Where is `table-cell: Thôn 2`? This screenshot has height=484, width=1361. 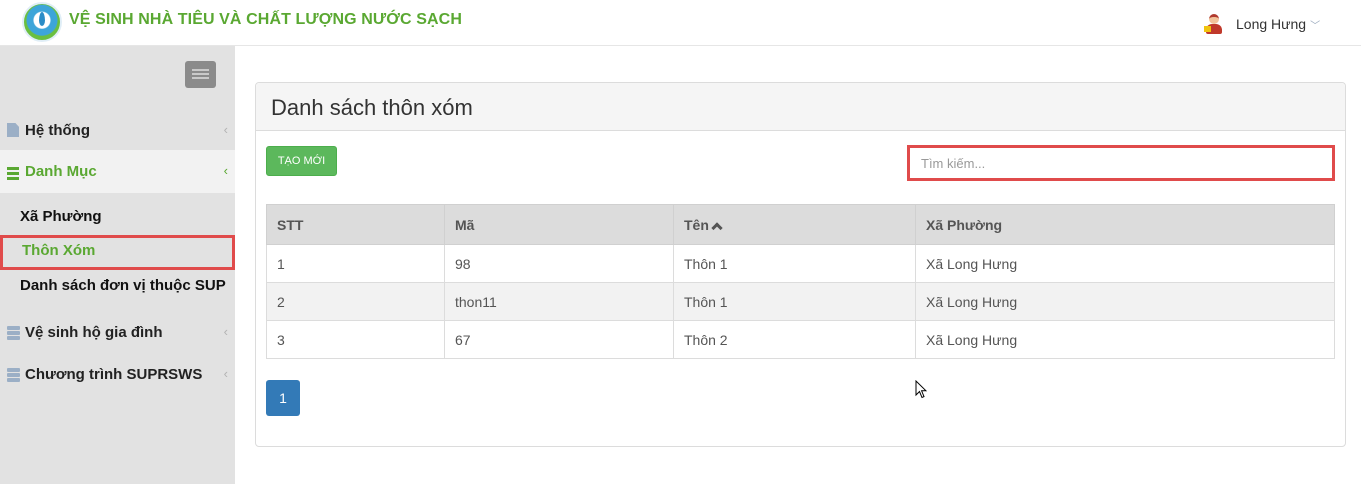 table-cell: Thôn 2 is located at coordinates (794, 339).